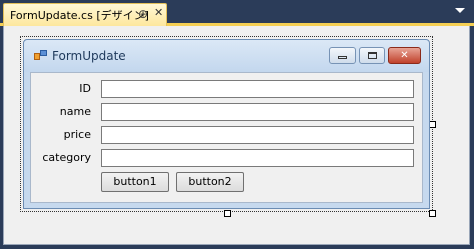  I want to click on pin-icon: ⊕, so click(143, 14).